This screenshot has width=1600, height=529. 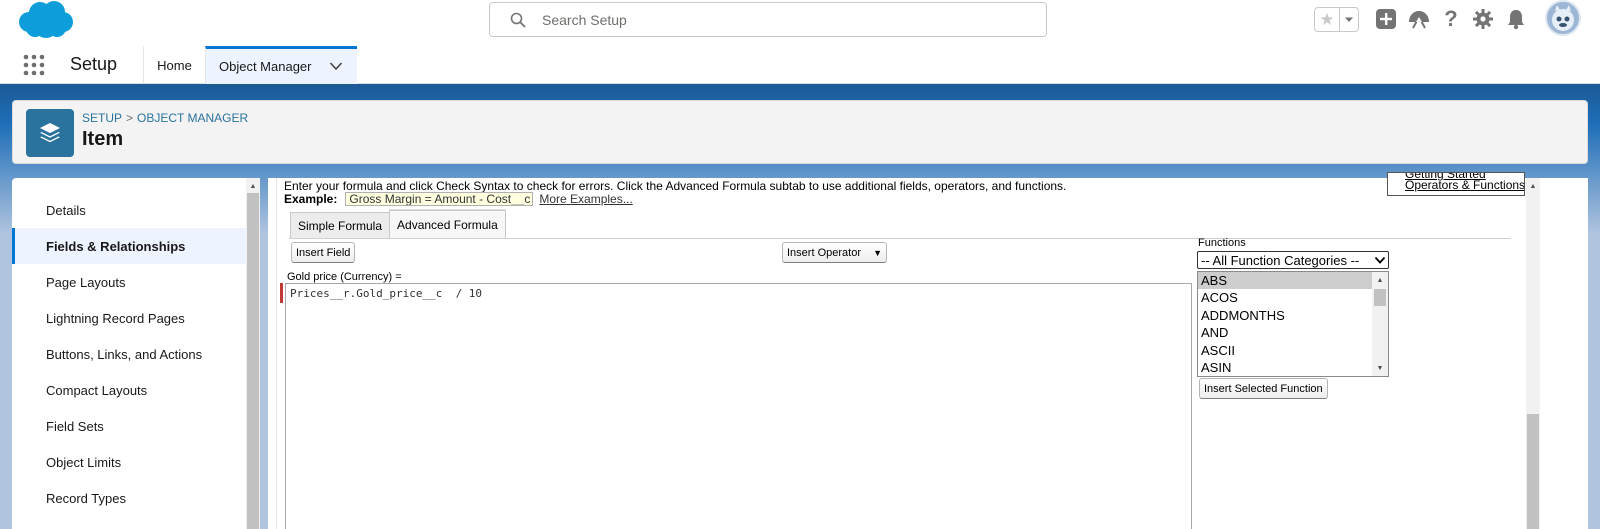 What do you see at coordinates (192, 118) in the screenshot?
I see `breadcrumb-object-manager: OBJECT MANAGER` at bounding box center [192, 118].